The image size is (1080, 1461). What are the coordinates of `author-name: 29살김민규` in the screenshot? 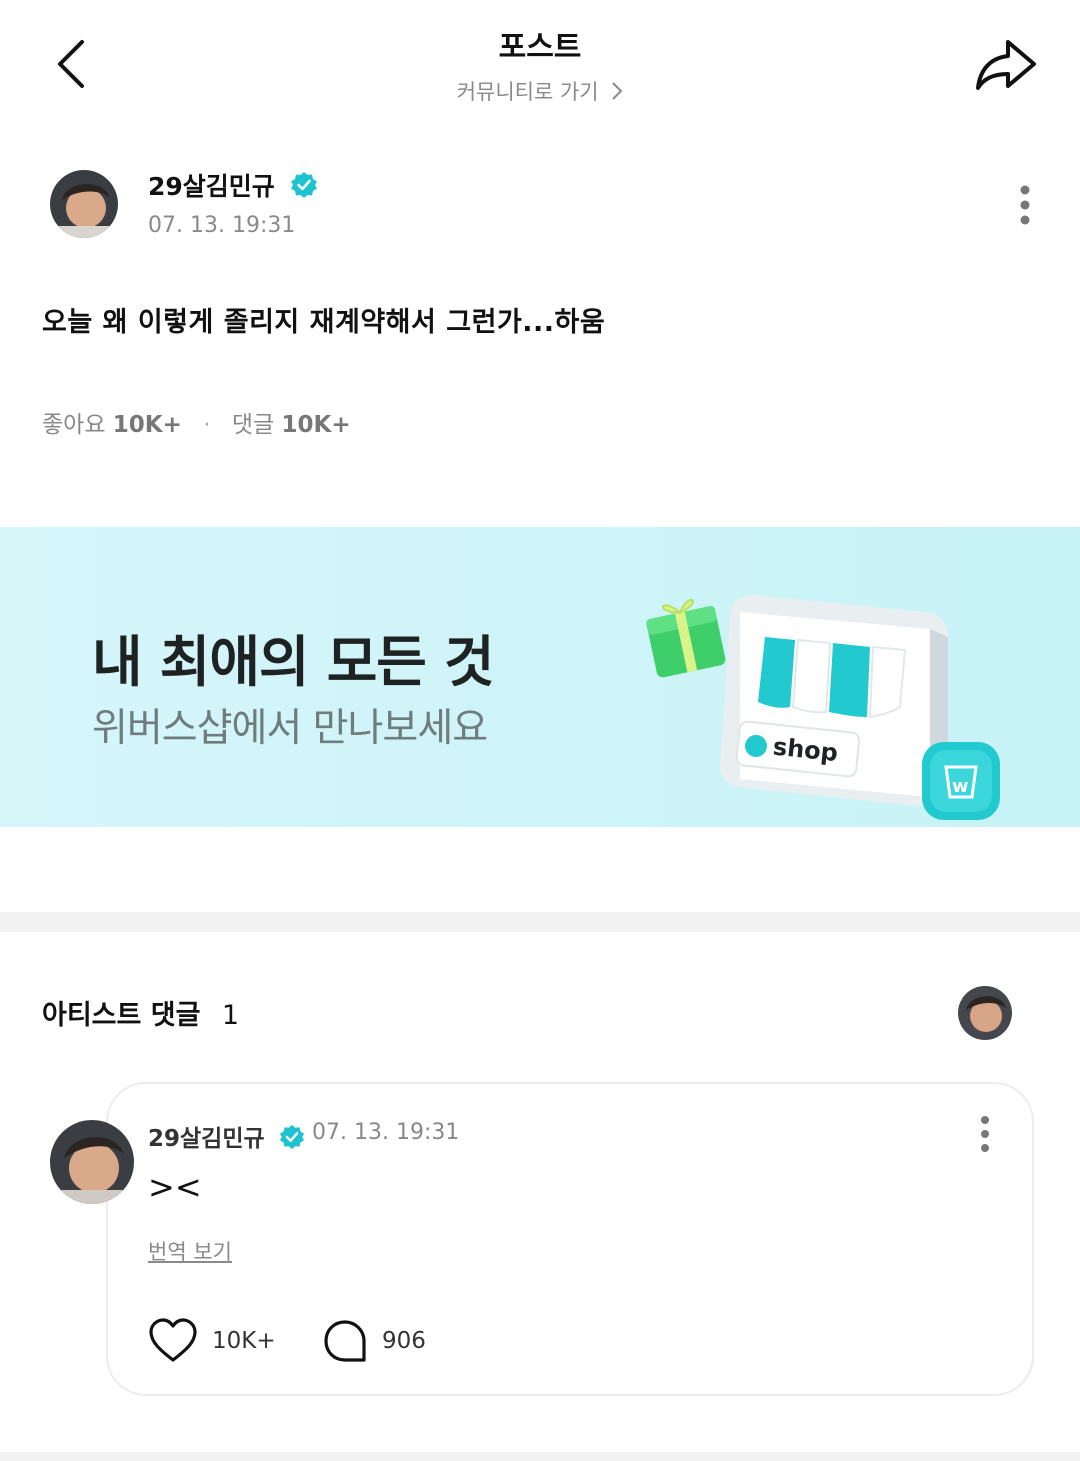 It's located at (233, 186).